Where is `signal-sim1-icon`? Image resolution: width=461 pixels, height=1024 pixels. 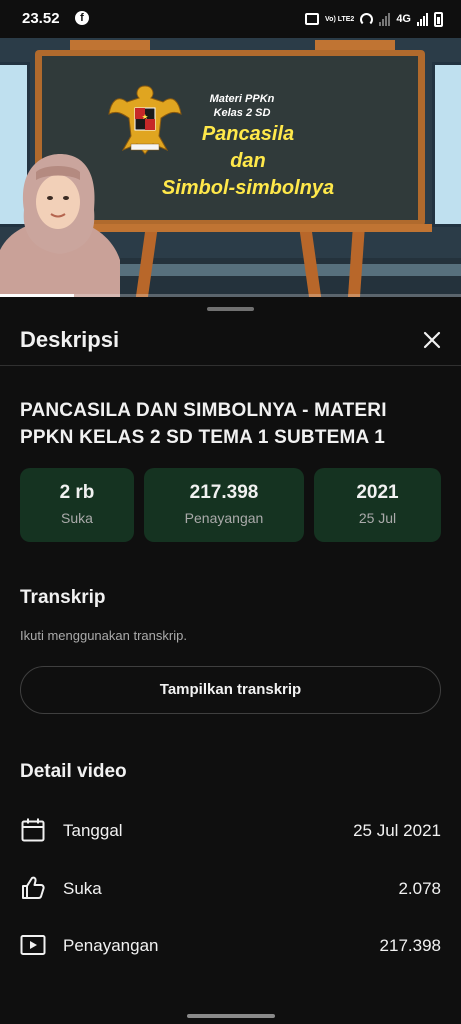 signal-sim1-icon is located at coordinates (385, 19).